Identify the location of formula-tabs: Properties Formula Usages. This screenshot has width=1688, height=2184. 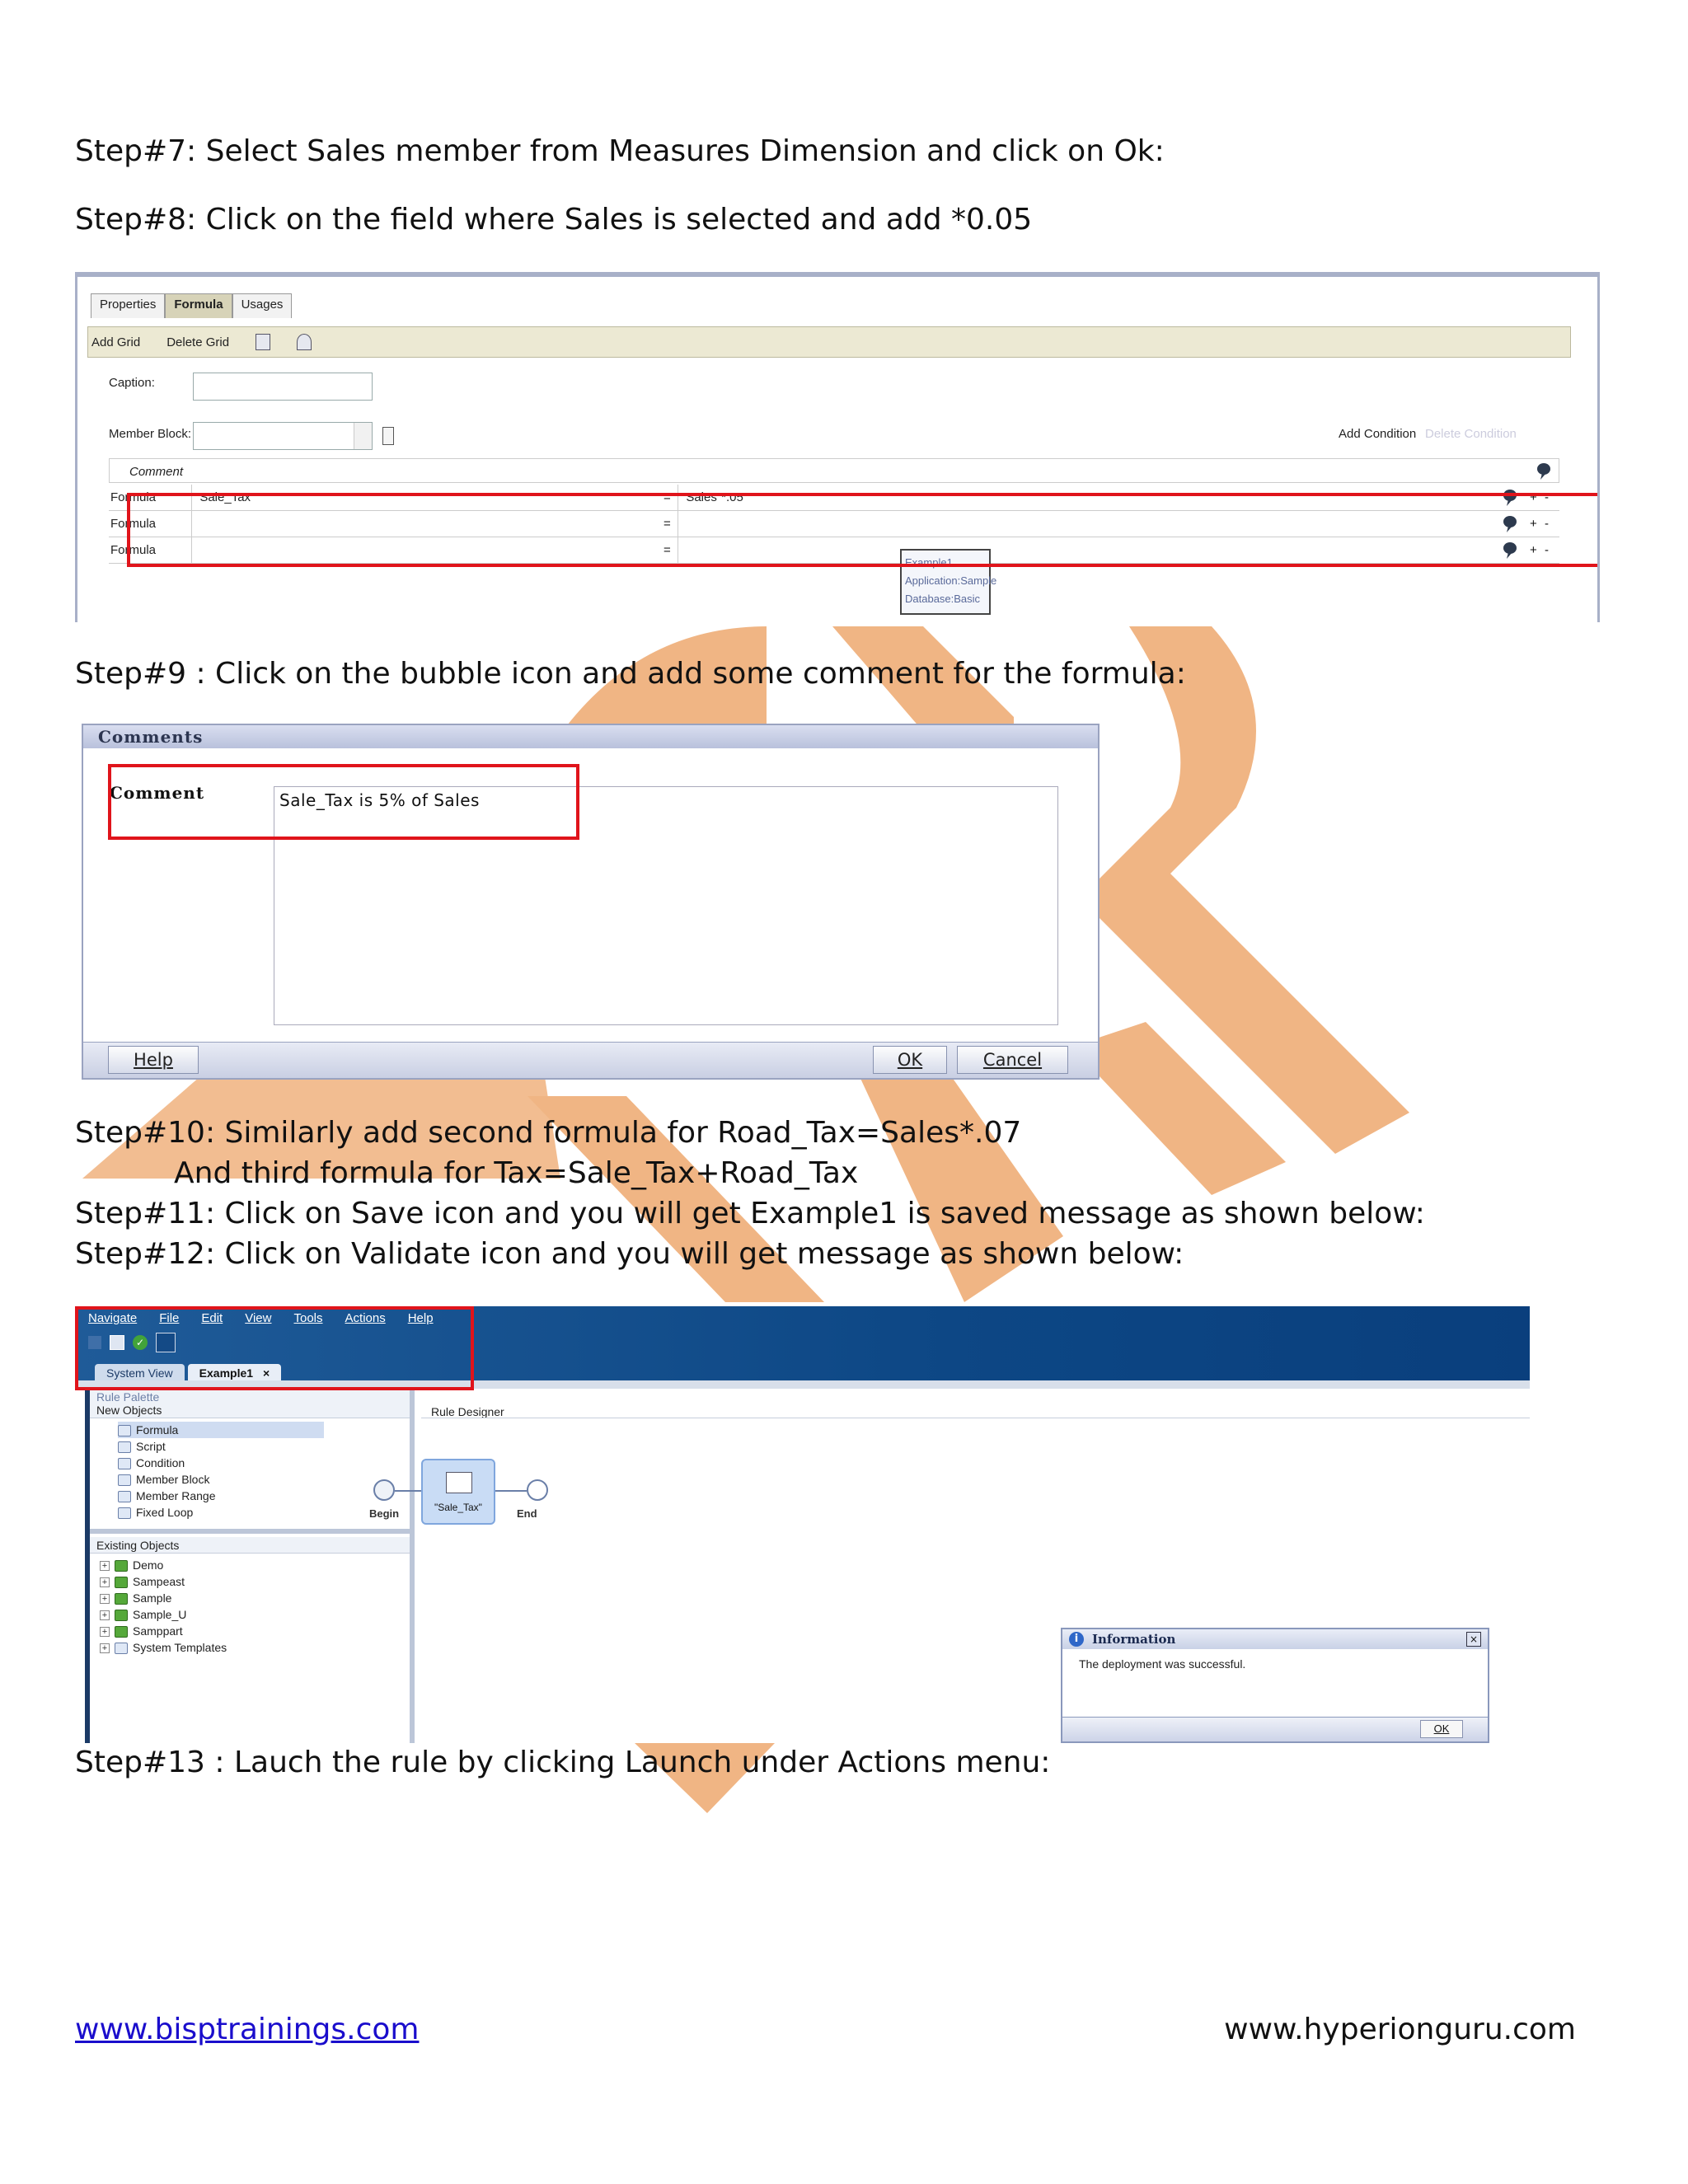
(192, 305).